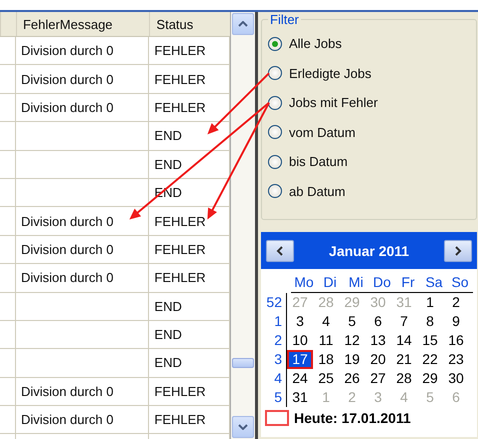 The image size is (478, 439). I want to click on calendar-day: 20, so click(378, 359).